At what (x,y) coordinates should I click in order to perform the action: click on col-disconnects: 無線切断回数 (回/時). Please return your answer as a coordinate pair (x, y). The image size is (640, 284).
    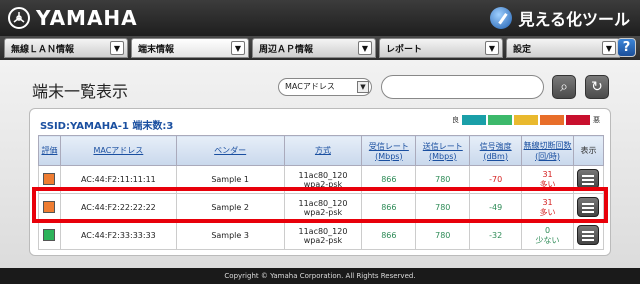
    Looking at the image, I should click on (547, 150).